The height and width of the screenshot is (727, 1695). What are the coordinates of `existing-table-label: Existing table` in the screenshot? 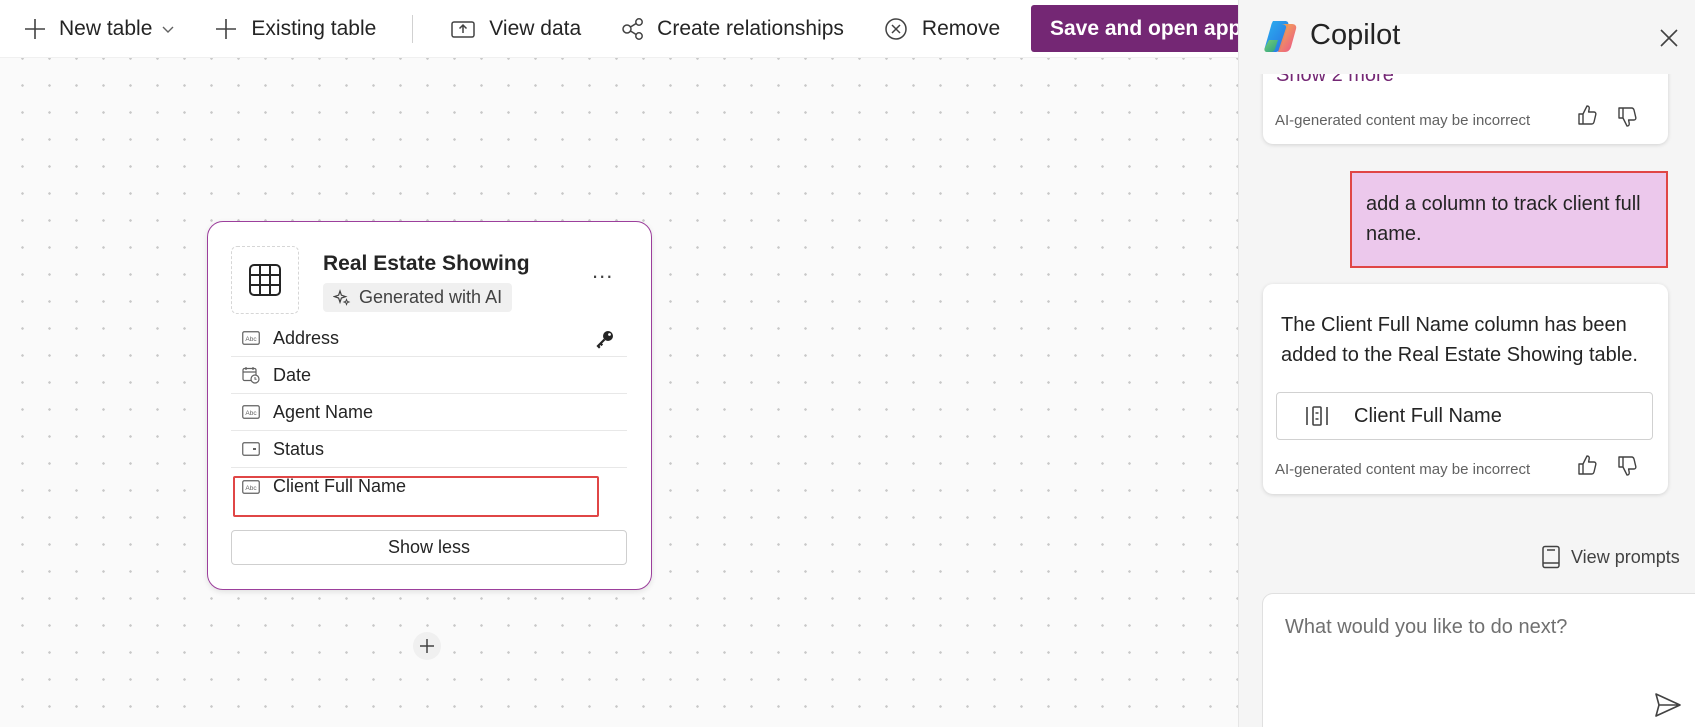 It's located at (314, 28).